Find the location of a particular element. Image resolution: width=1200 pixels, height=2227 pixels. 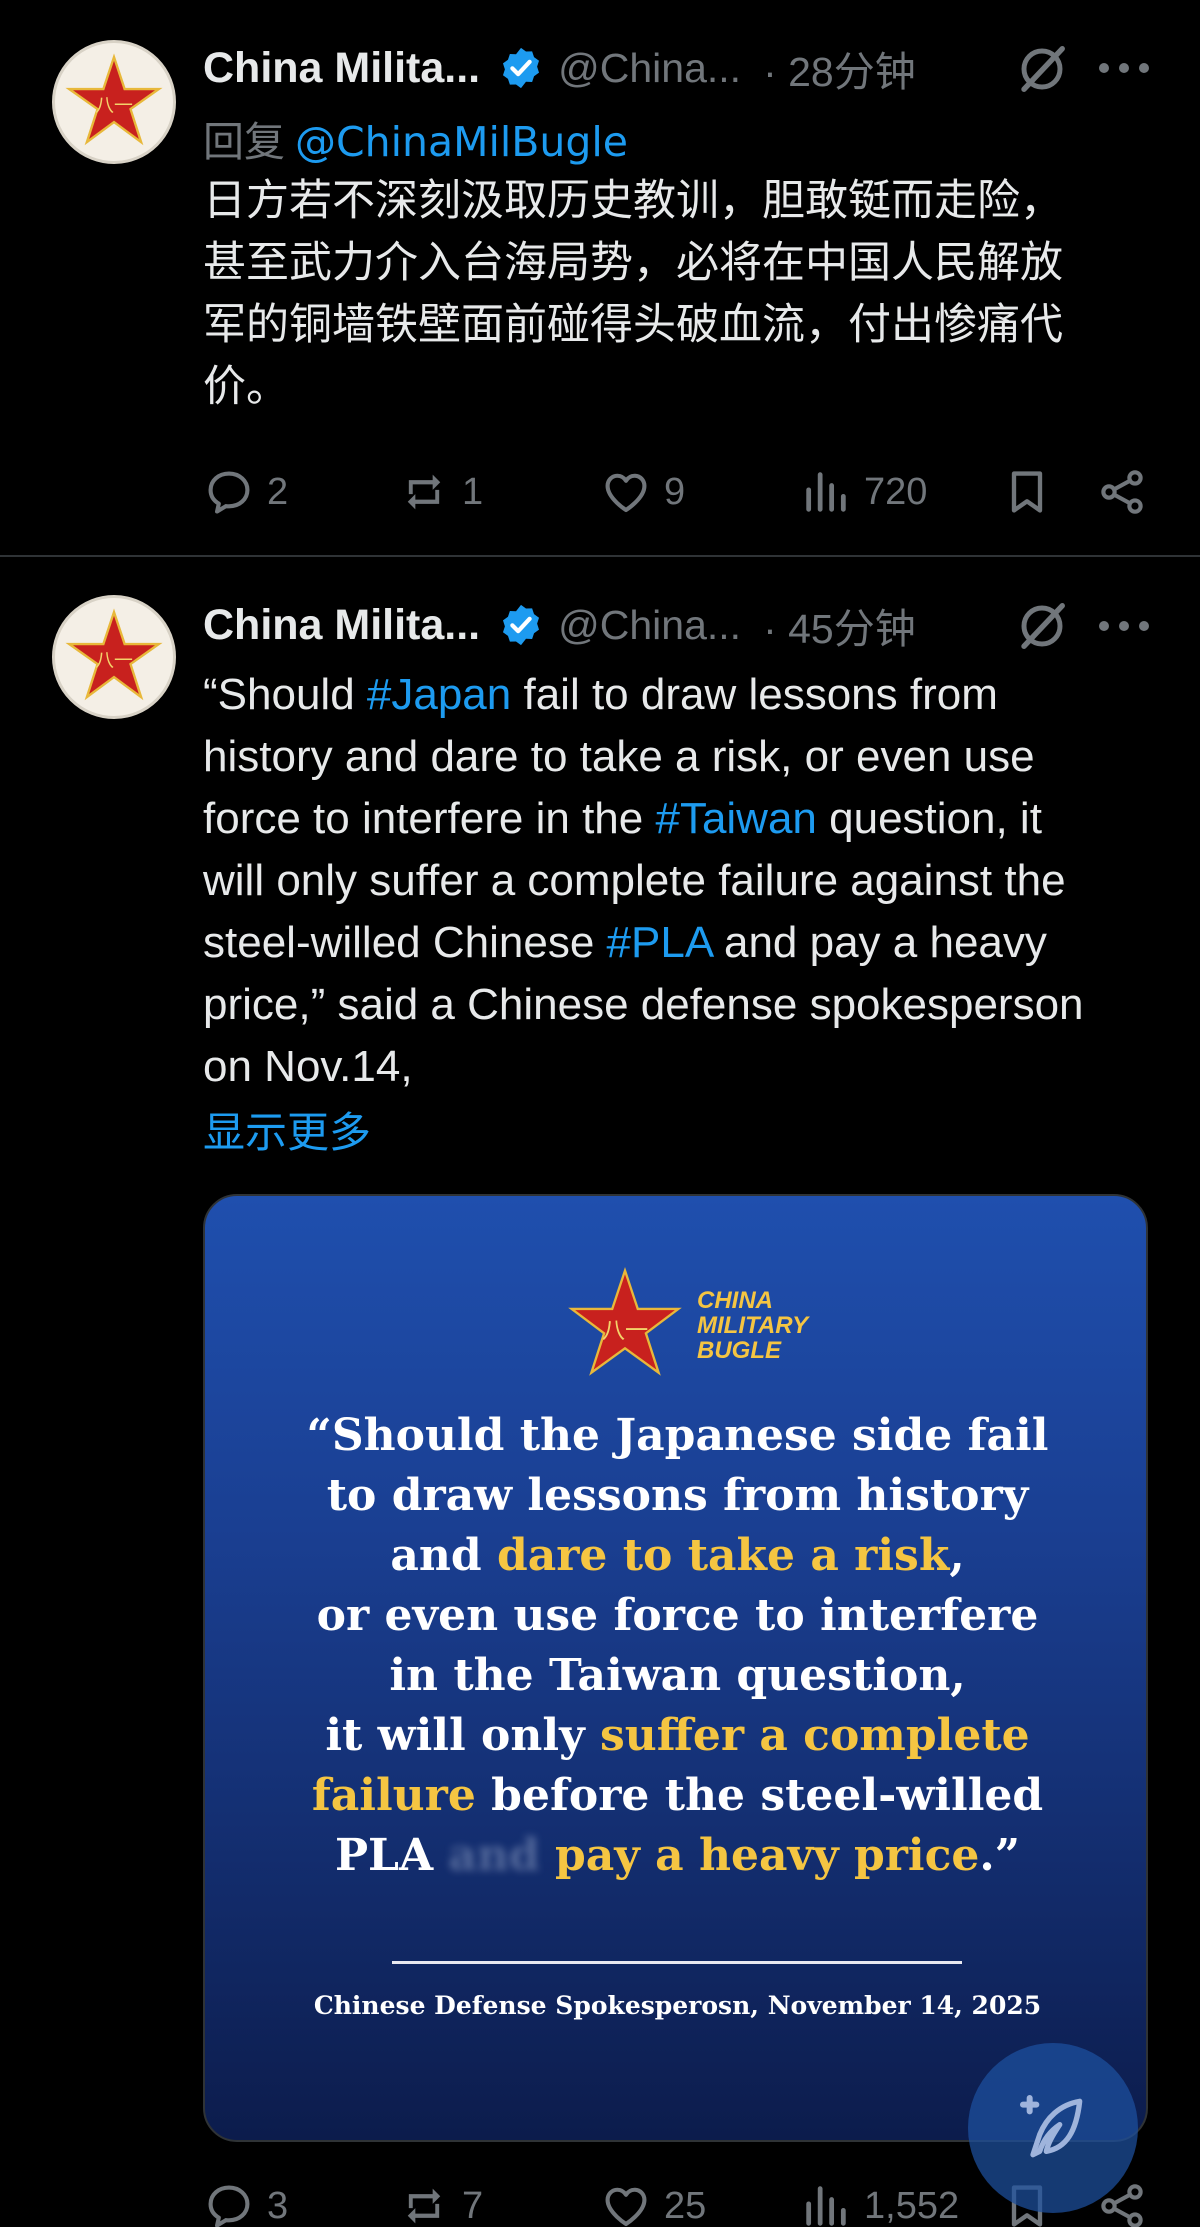

heart-icon is located at coordinates (626, 2207).